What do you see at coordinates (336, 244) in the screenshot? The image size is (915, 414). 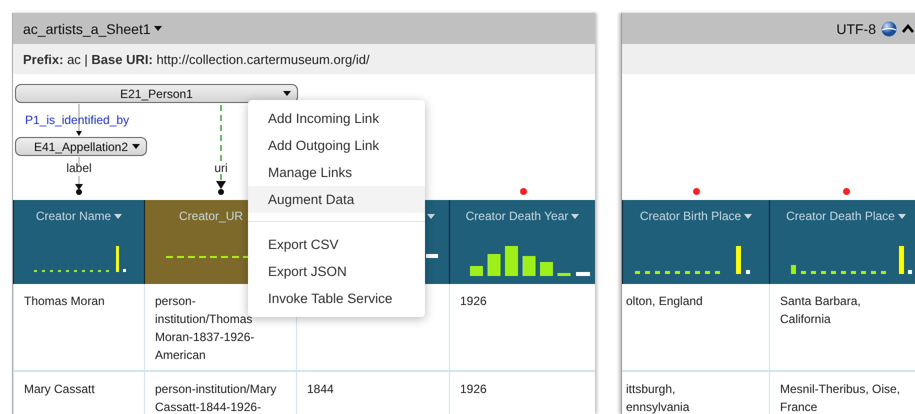 I see `menu-item: Export CSV` at bounding box center [336, 244].